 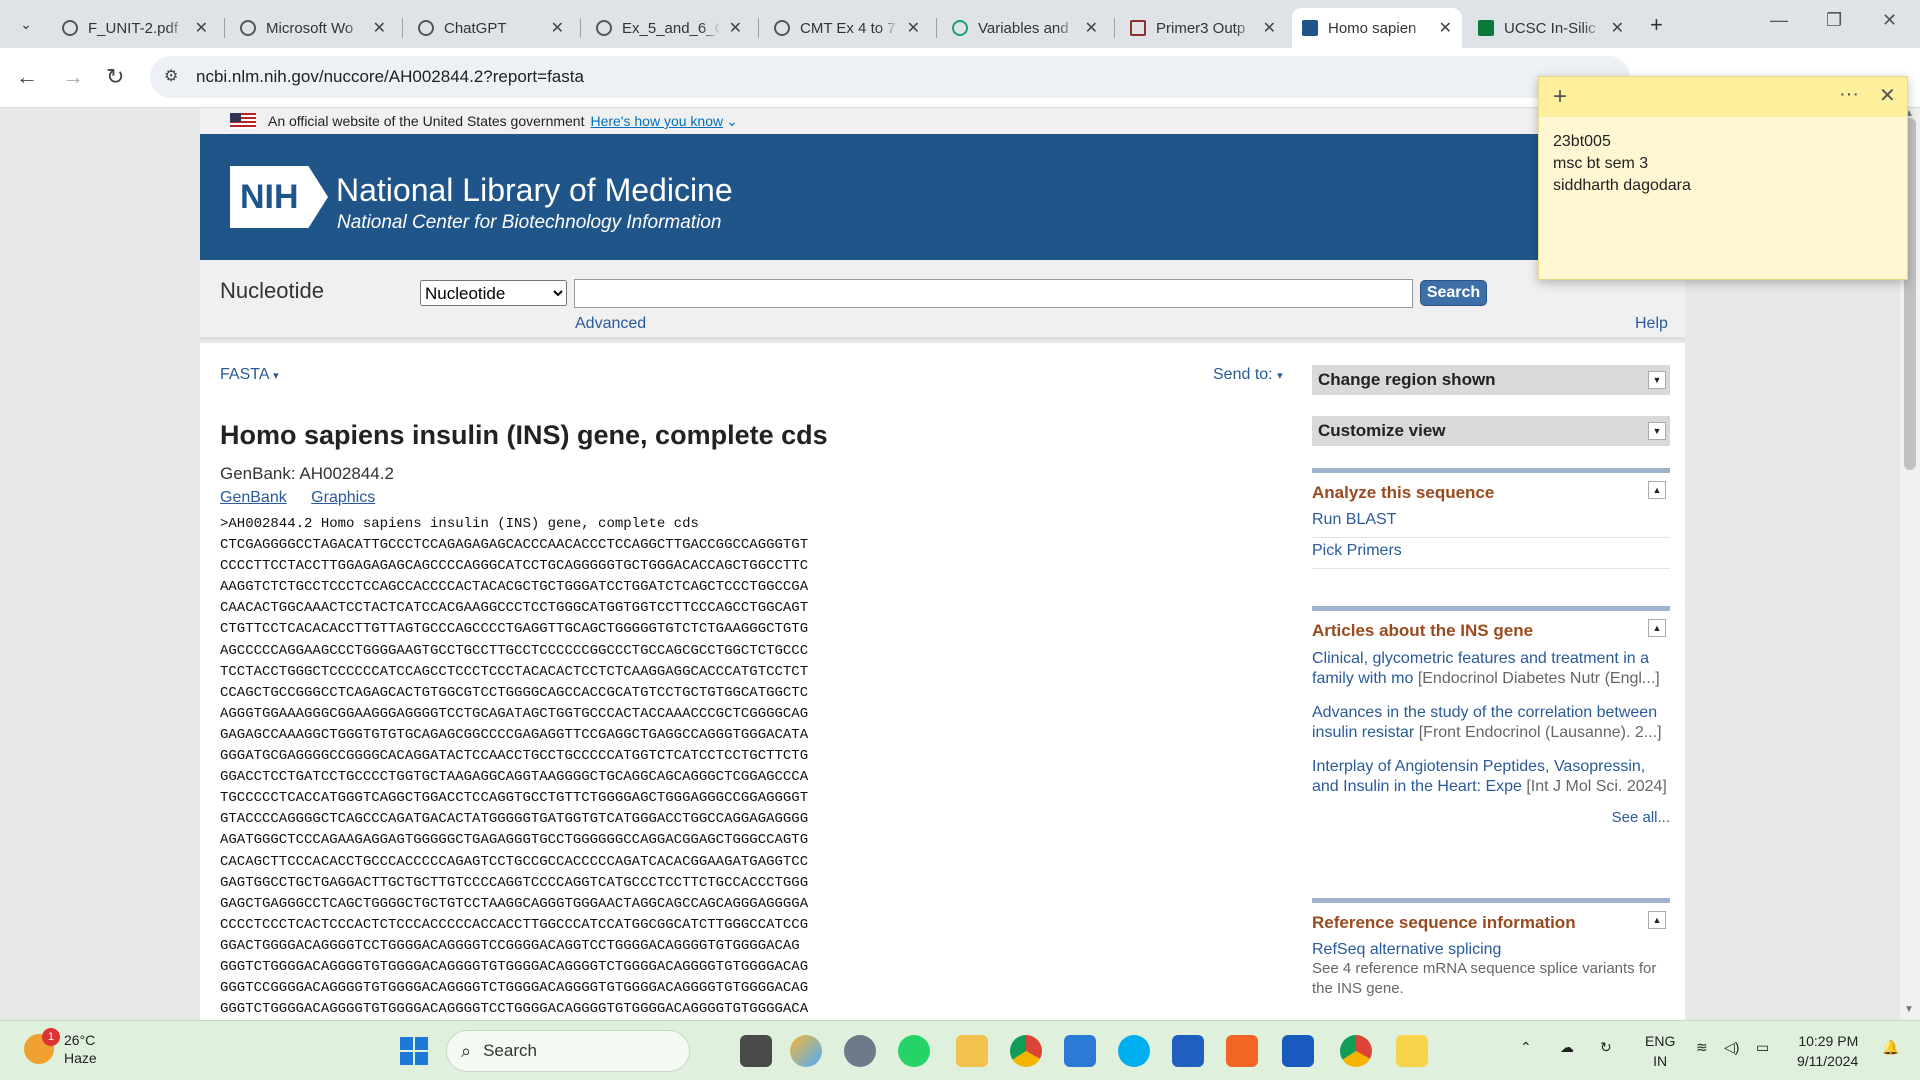 I want to click on sticky-notes-icon, so click(x=1412, y=1051).